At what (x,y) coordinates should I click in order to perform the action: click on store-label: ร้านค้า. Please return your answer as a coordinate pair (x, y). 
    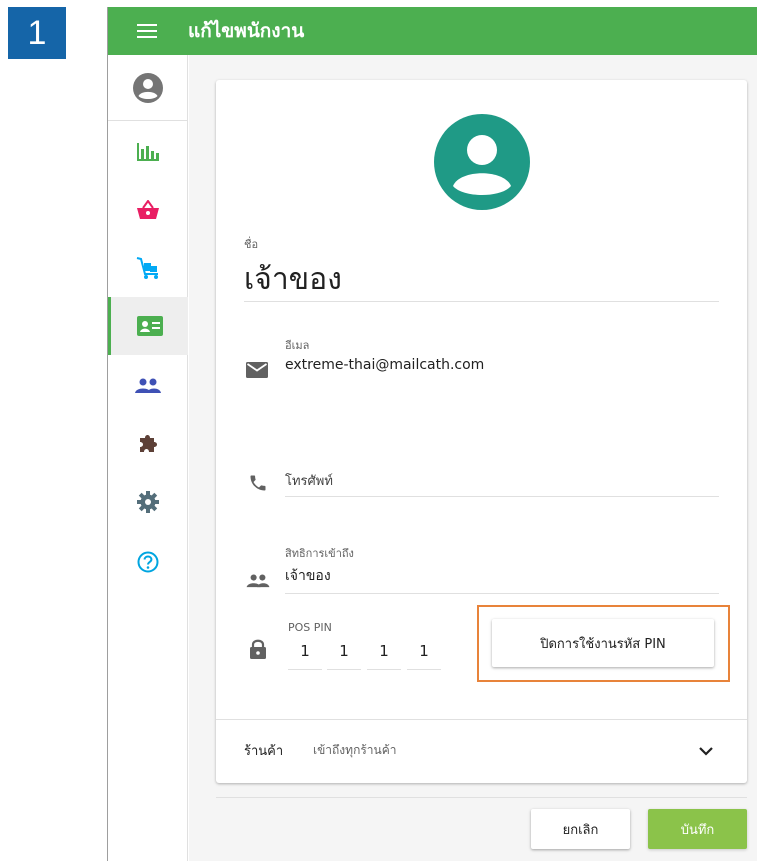
    Looking at the image, I should click on (264, 751).